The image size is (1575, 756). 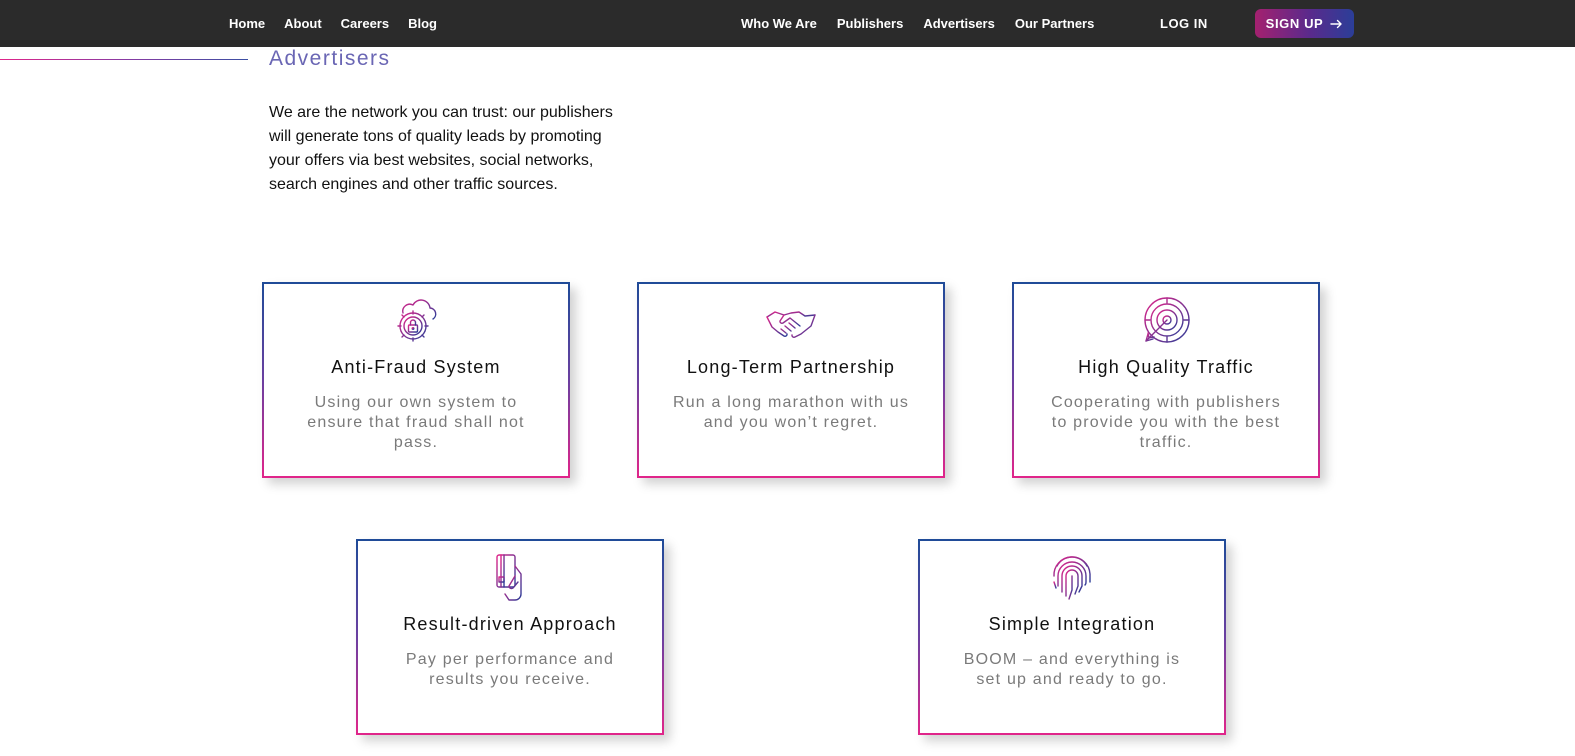 What do you see at coordinates (416, 322) in the screenshot?
I see `cloud-lock-gear-icon` at bounding box center [416, 322].